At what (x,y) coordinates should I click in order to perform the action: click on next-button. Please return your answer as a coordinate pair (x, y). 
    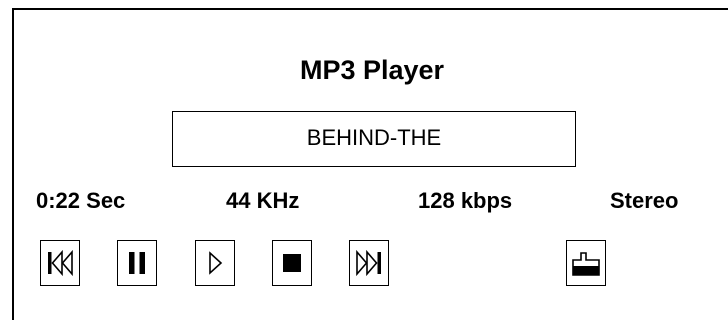
    Looking at the image, I should click on (369, 263).